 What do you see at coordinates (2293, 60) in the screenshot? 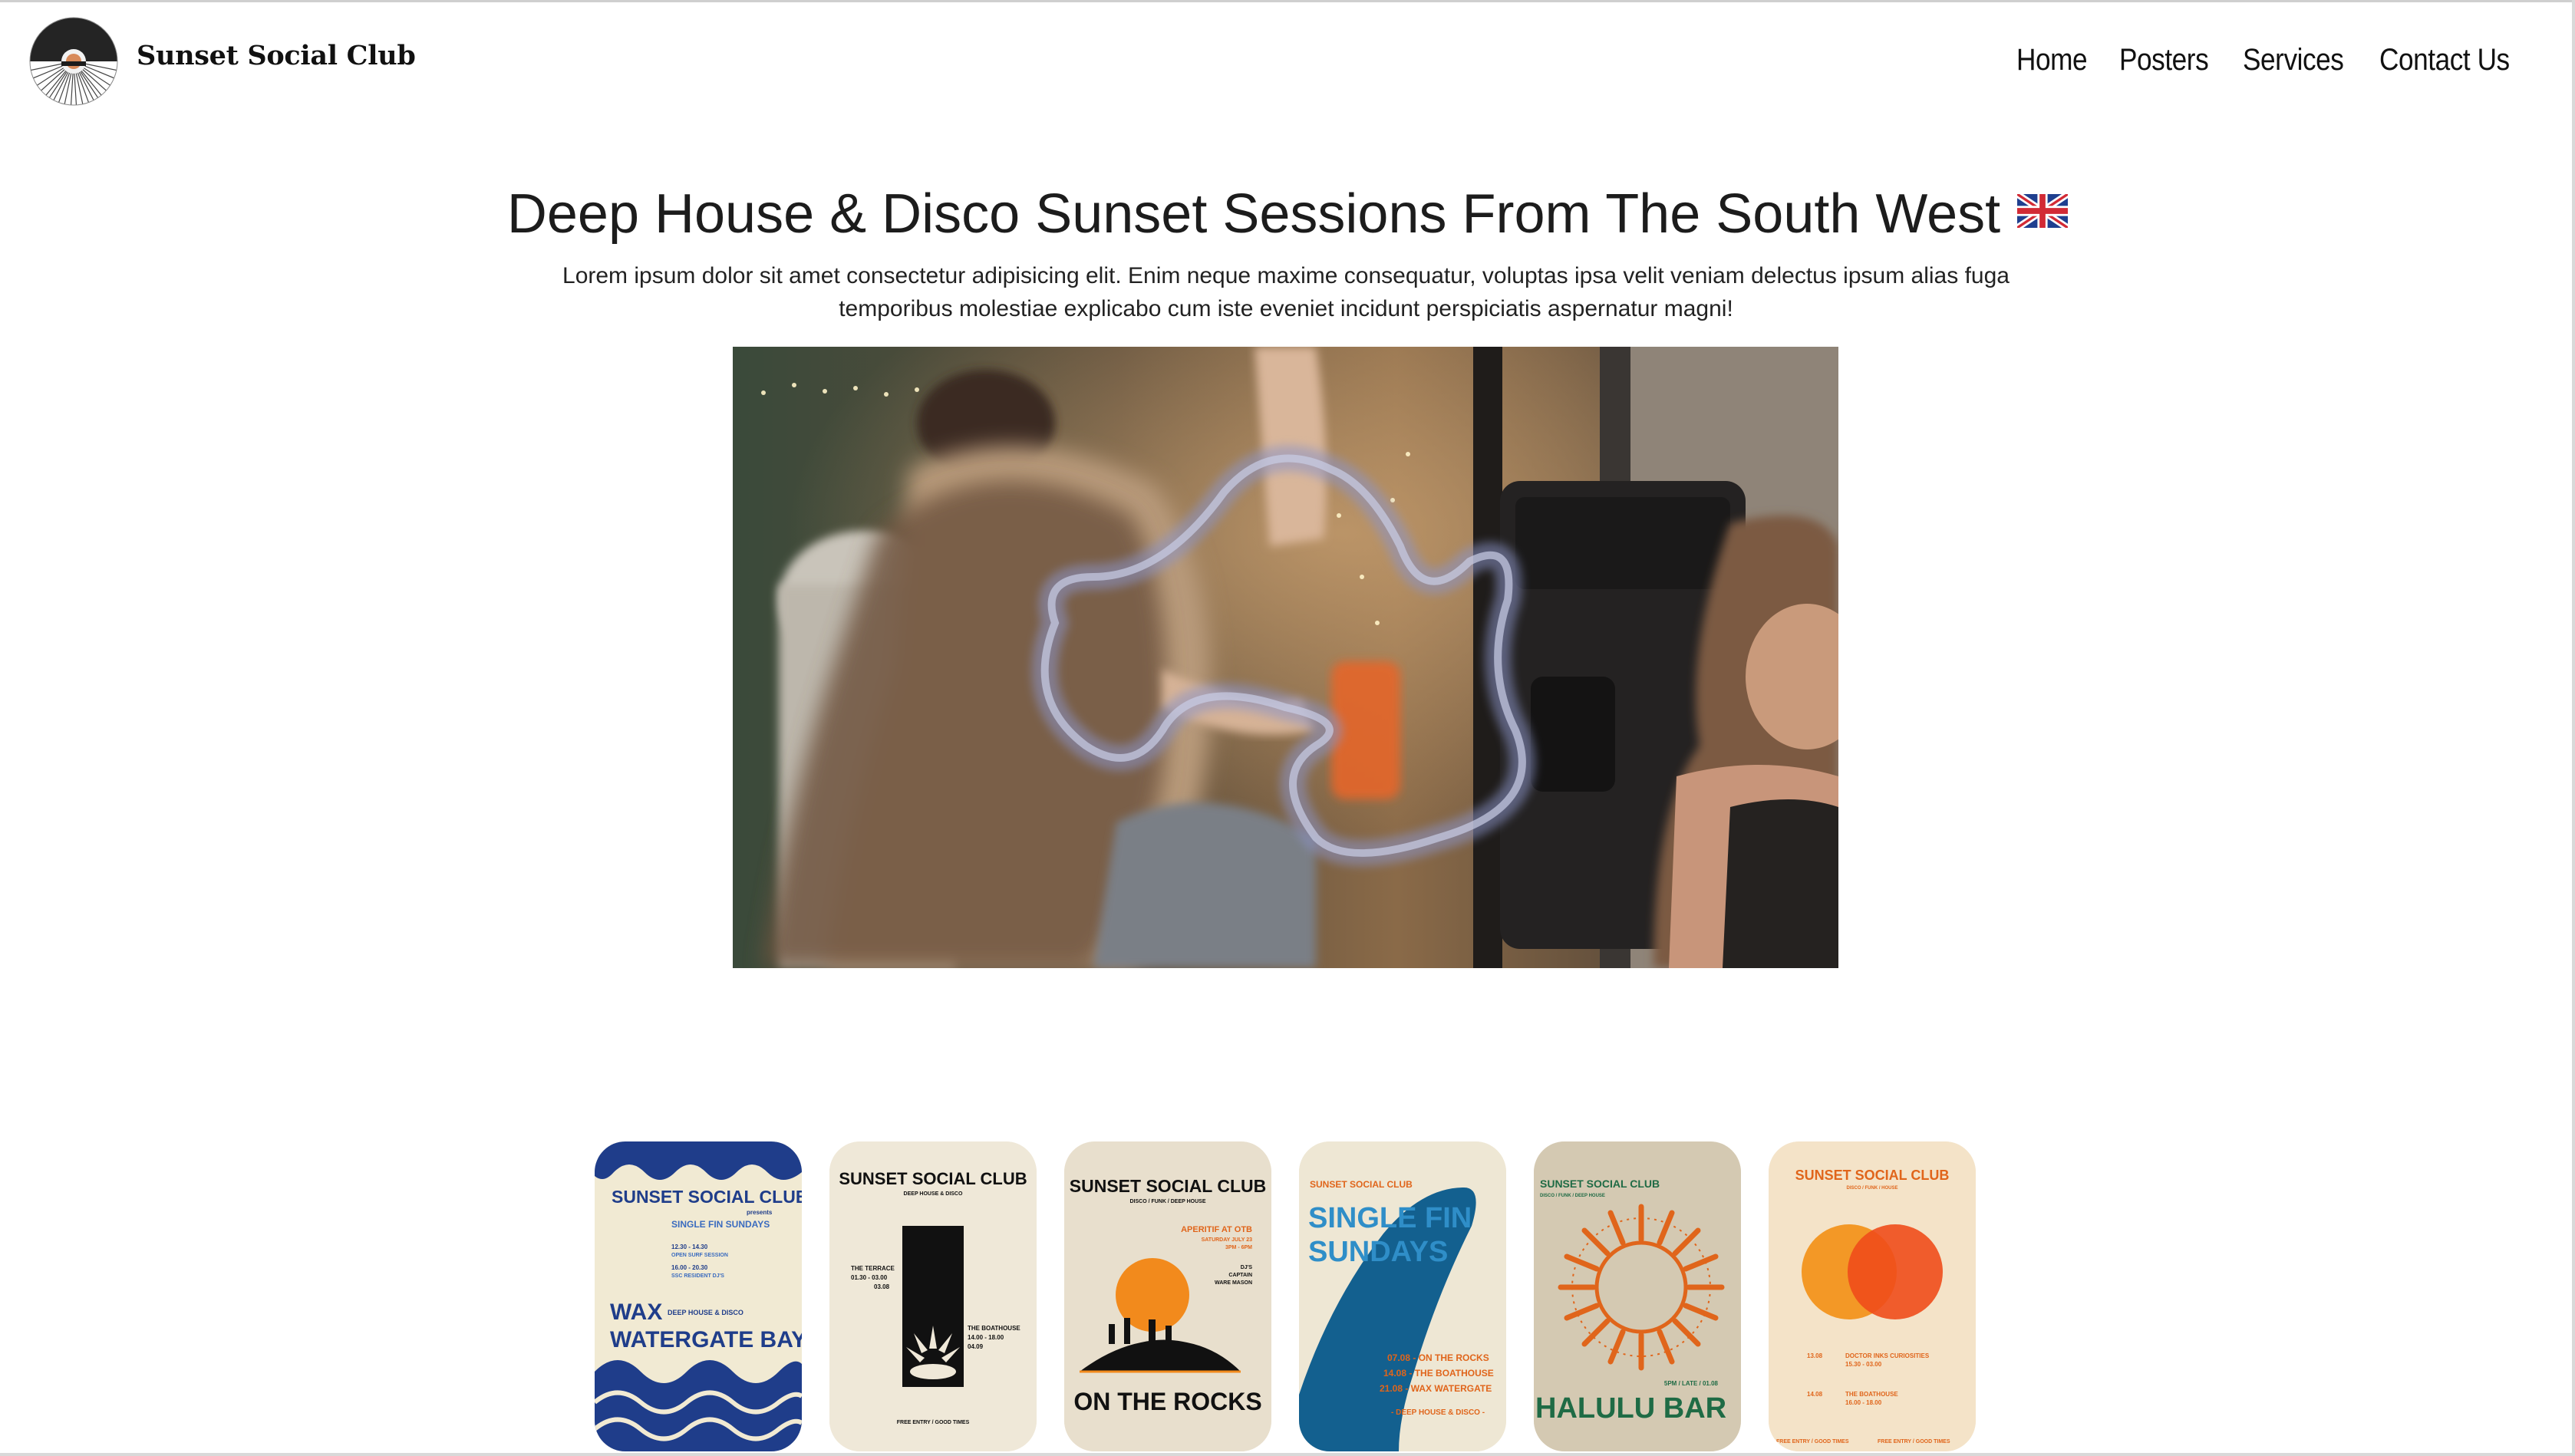
I see `nav-services: Services` at bounding box center [2293, 60].